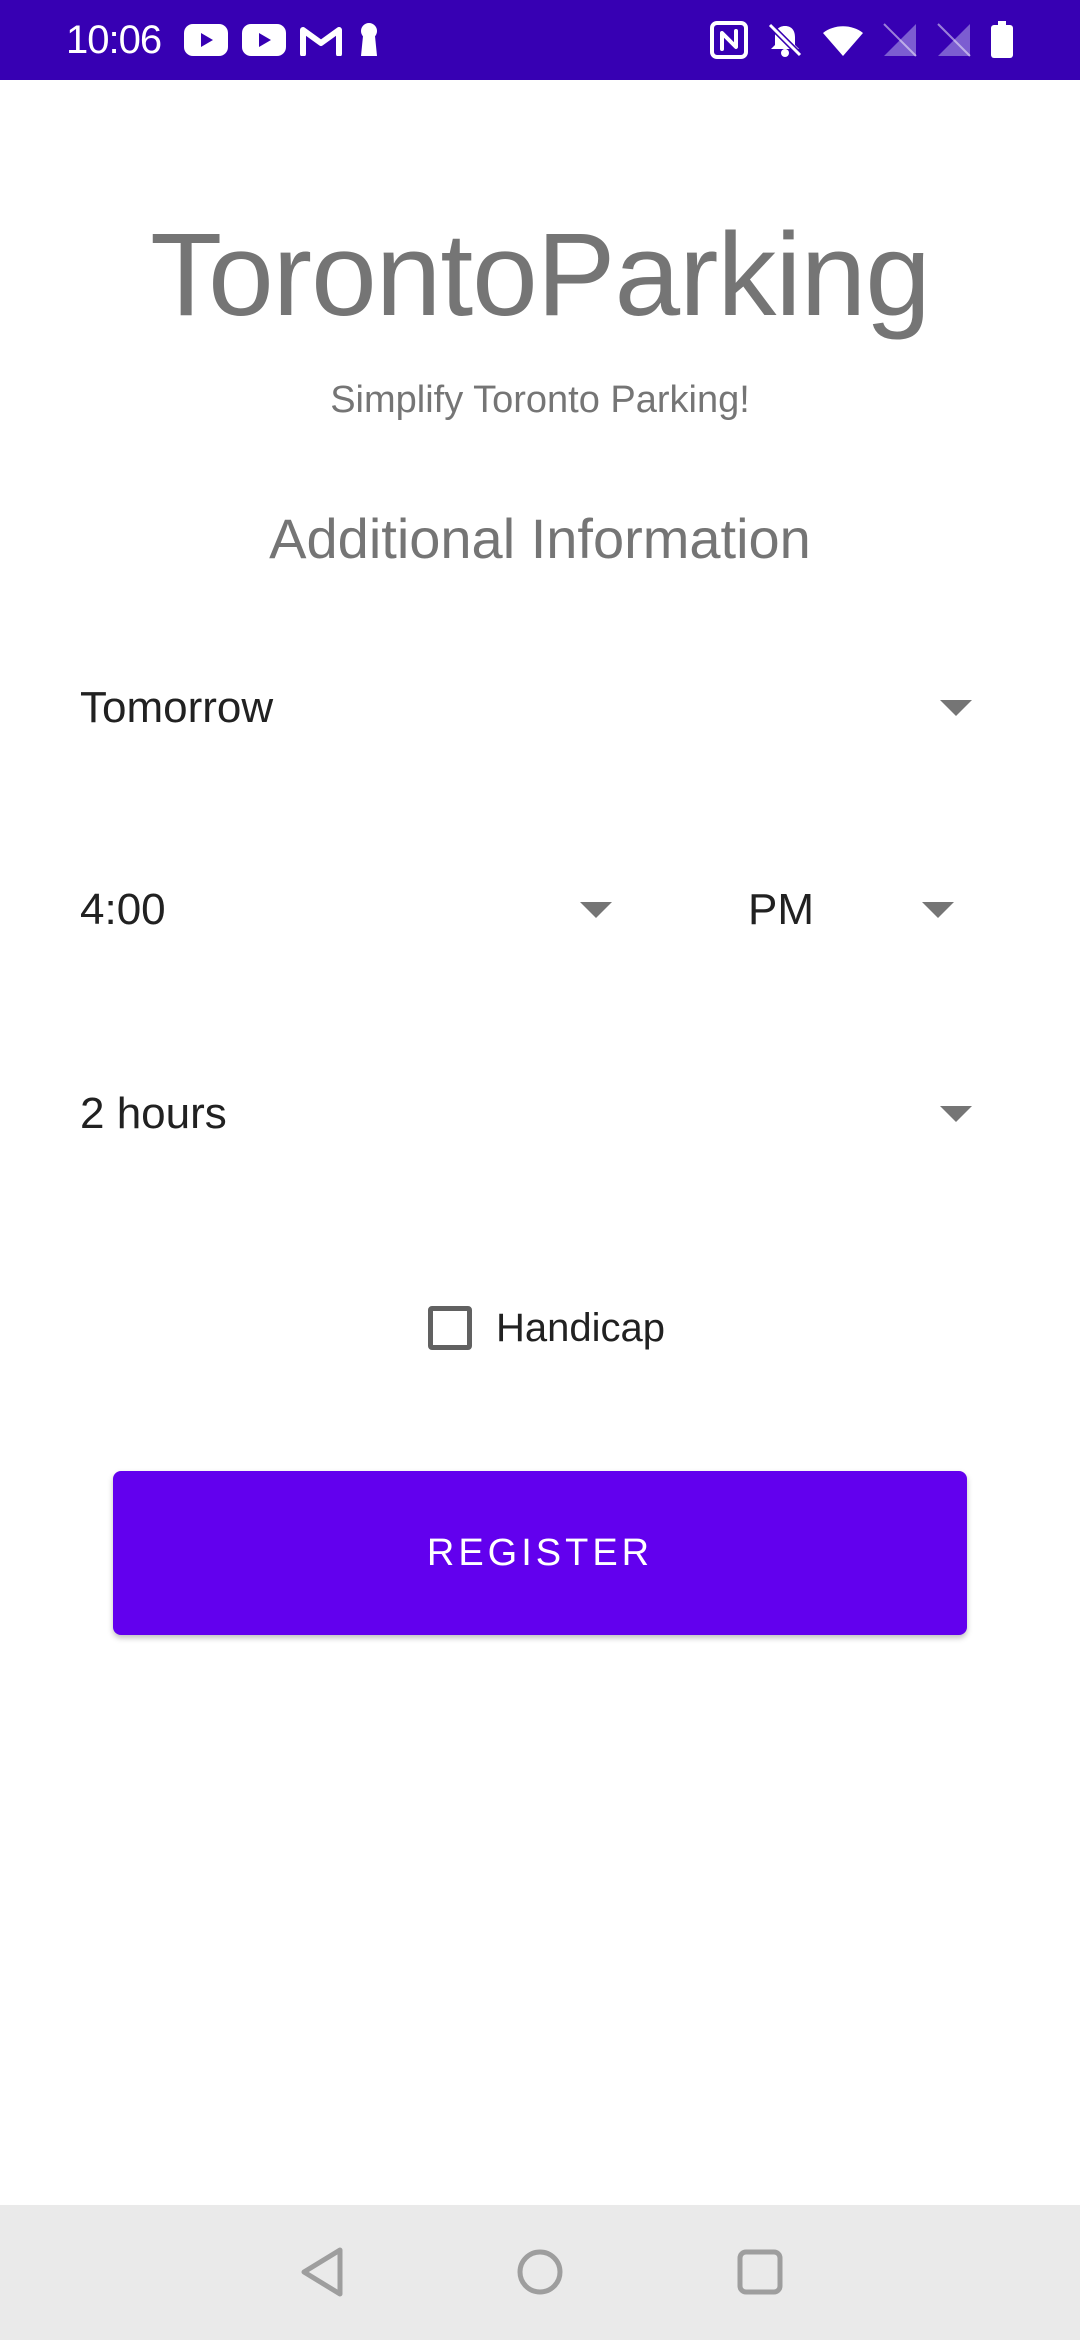 This screenshot has width=1080, height=2340. What do you see at coordinates (177, 707) in the screenshot?
I see `day-spinner-value: Tomorrow` at bounding box center [177, 707].